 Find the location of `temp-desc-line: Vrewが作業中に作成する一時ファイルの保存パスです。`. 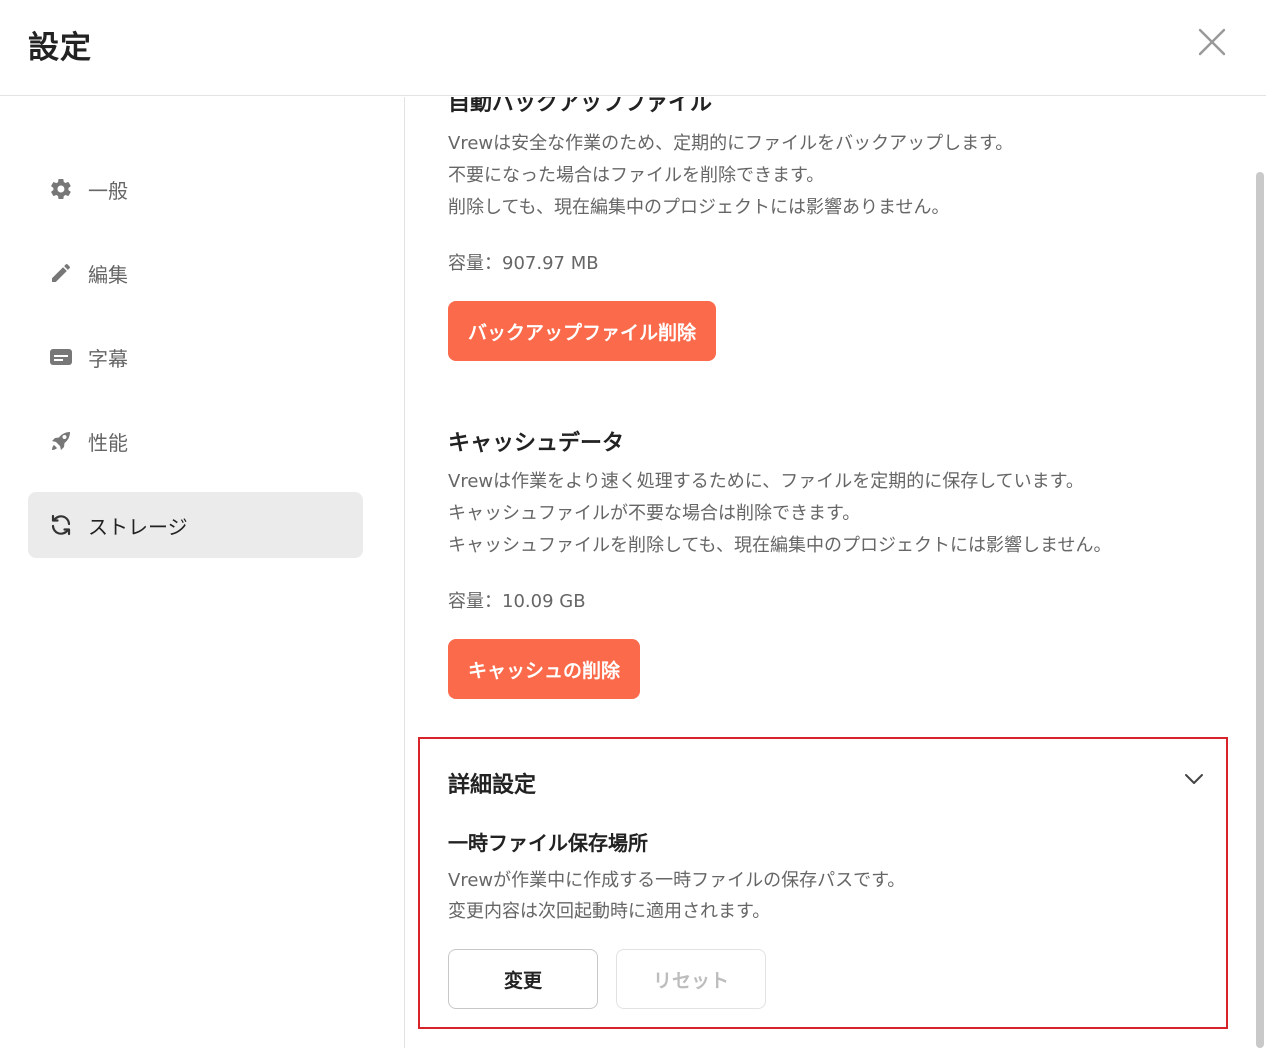

temp-desc-line: Vrewが作業中に作成する一時ファイルの保存パスです。 is located at coordinates (677, 880).